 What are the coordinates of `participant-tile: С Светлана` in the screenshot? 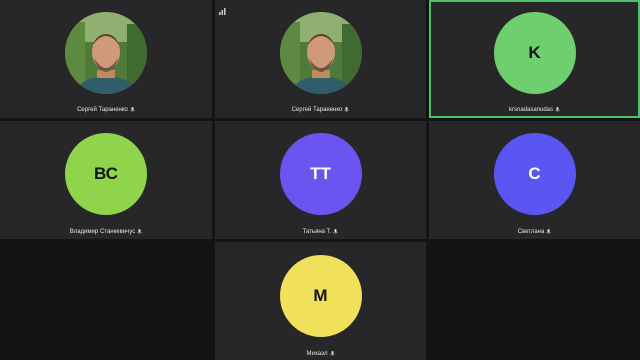 It's located at (534, 180).